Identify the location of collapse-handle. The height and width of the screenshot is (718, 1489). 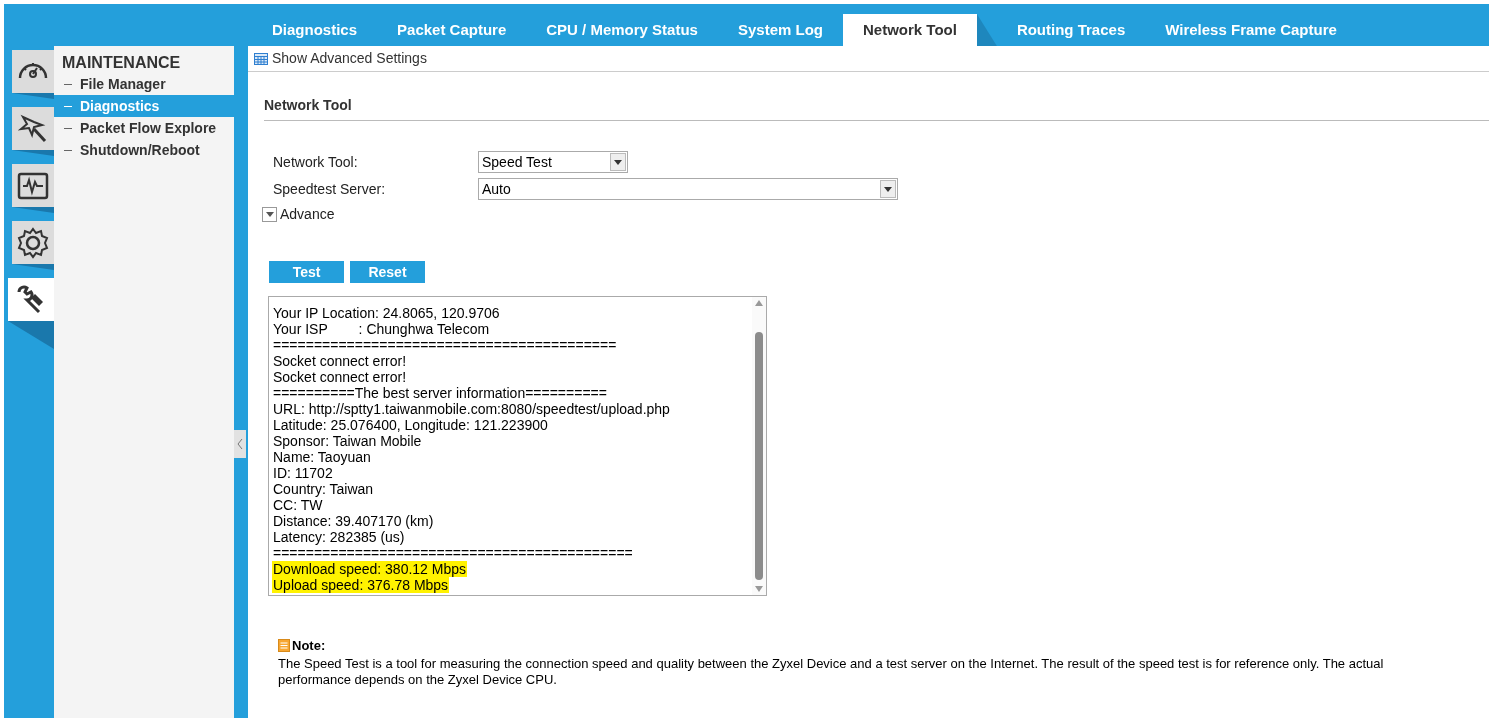
(240, 444).